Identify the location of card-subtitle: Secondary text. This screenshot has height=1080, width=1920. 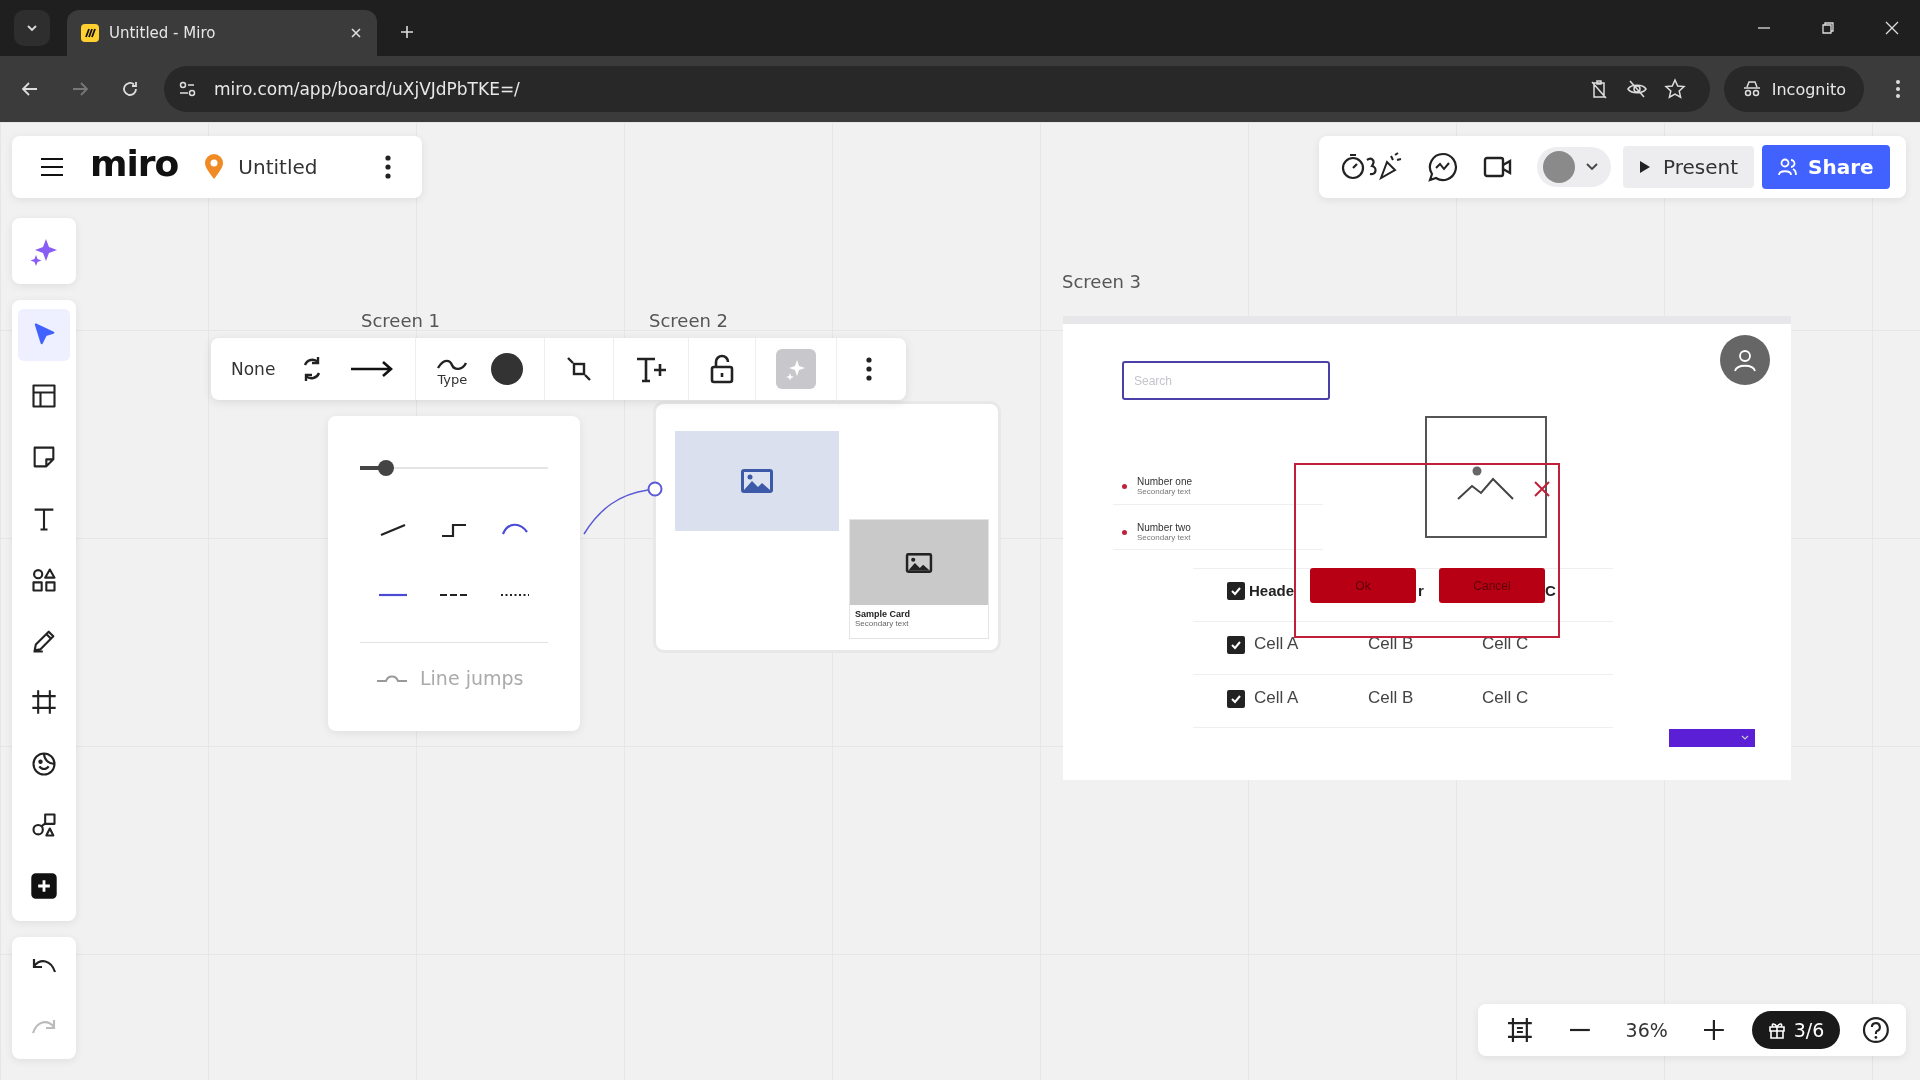
(882, 623).